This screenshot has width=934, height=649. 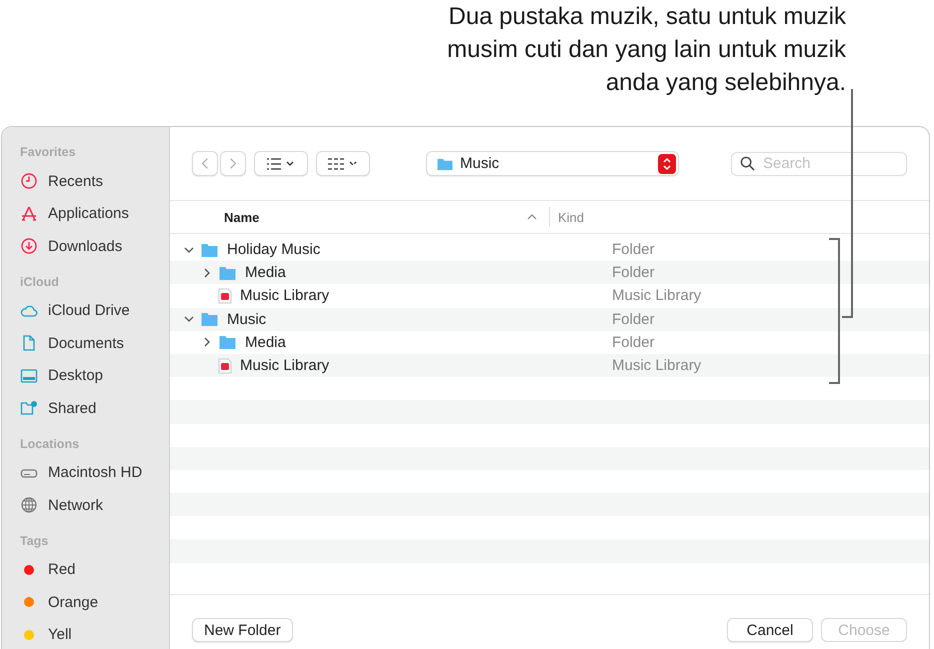 What do you see at coordinates (246, 319) in the screenshot?
I see `file-name: Music` at bounding box center [246, 319].